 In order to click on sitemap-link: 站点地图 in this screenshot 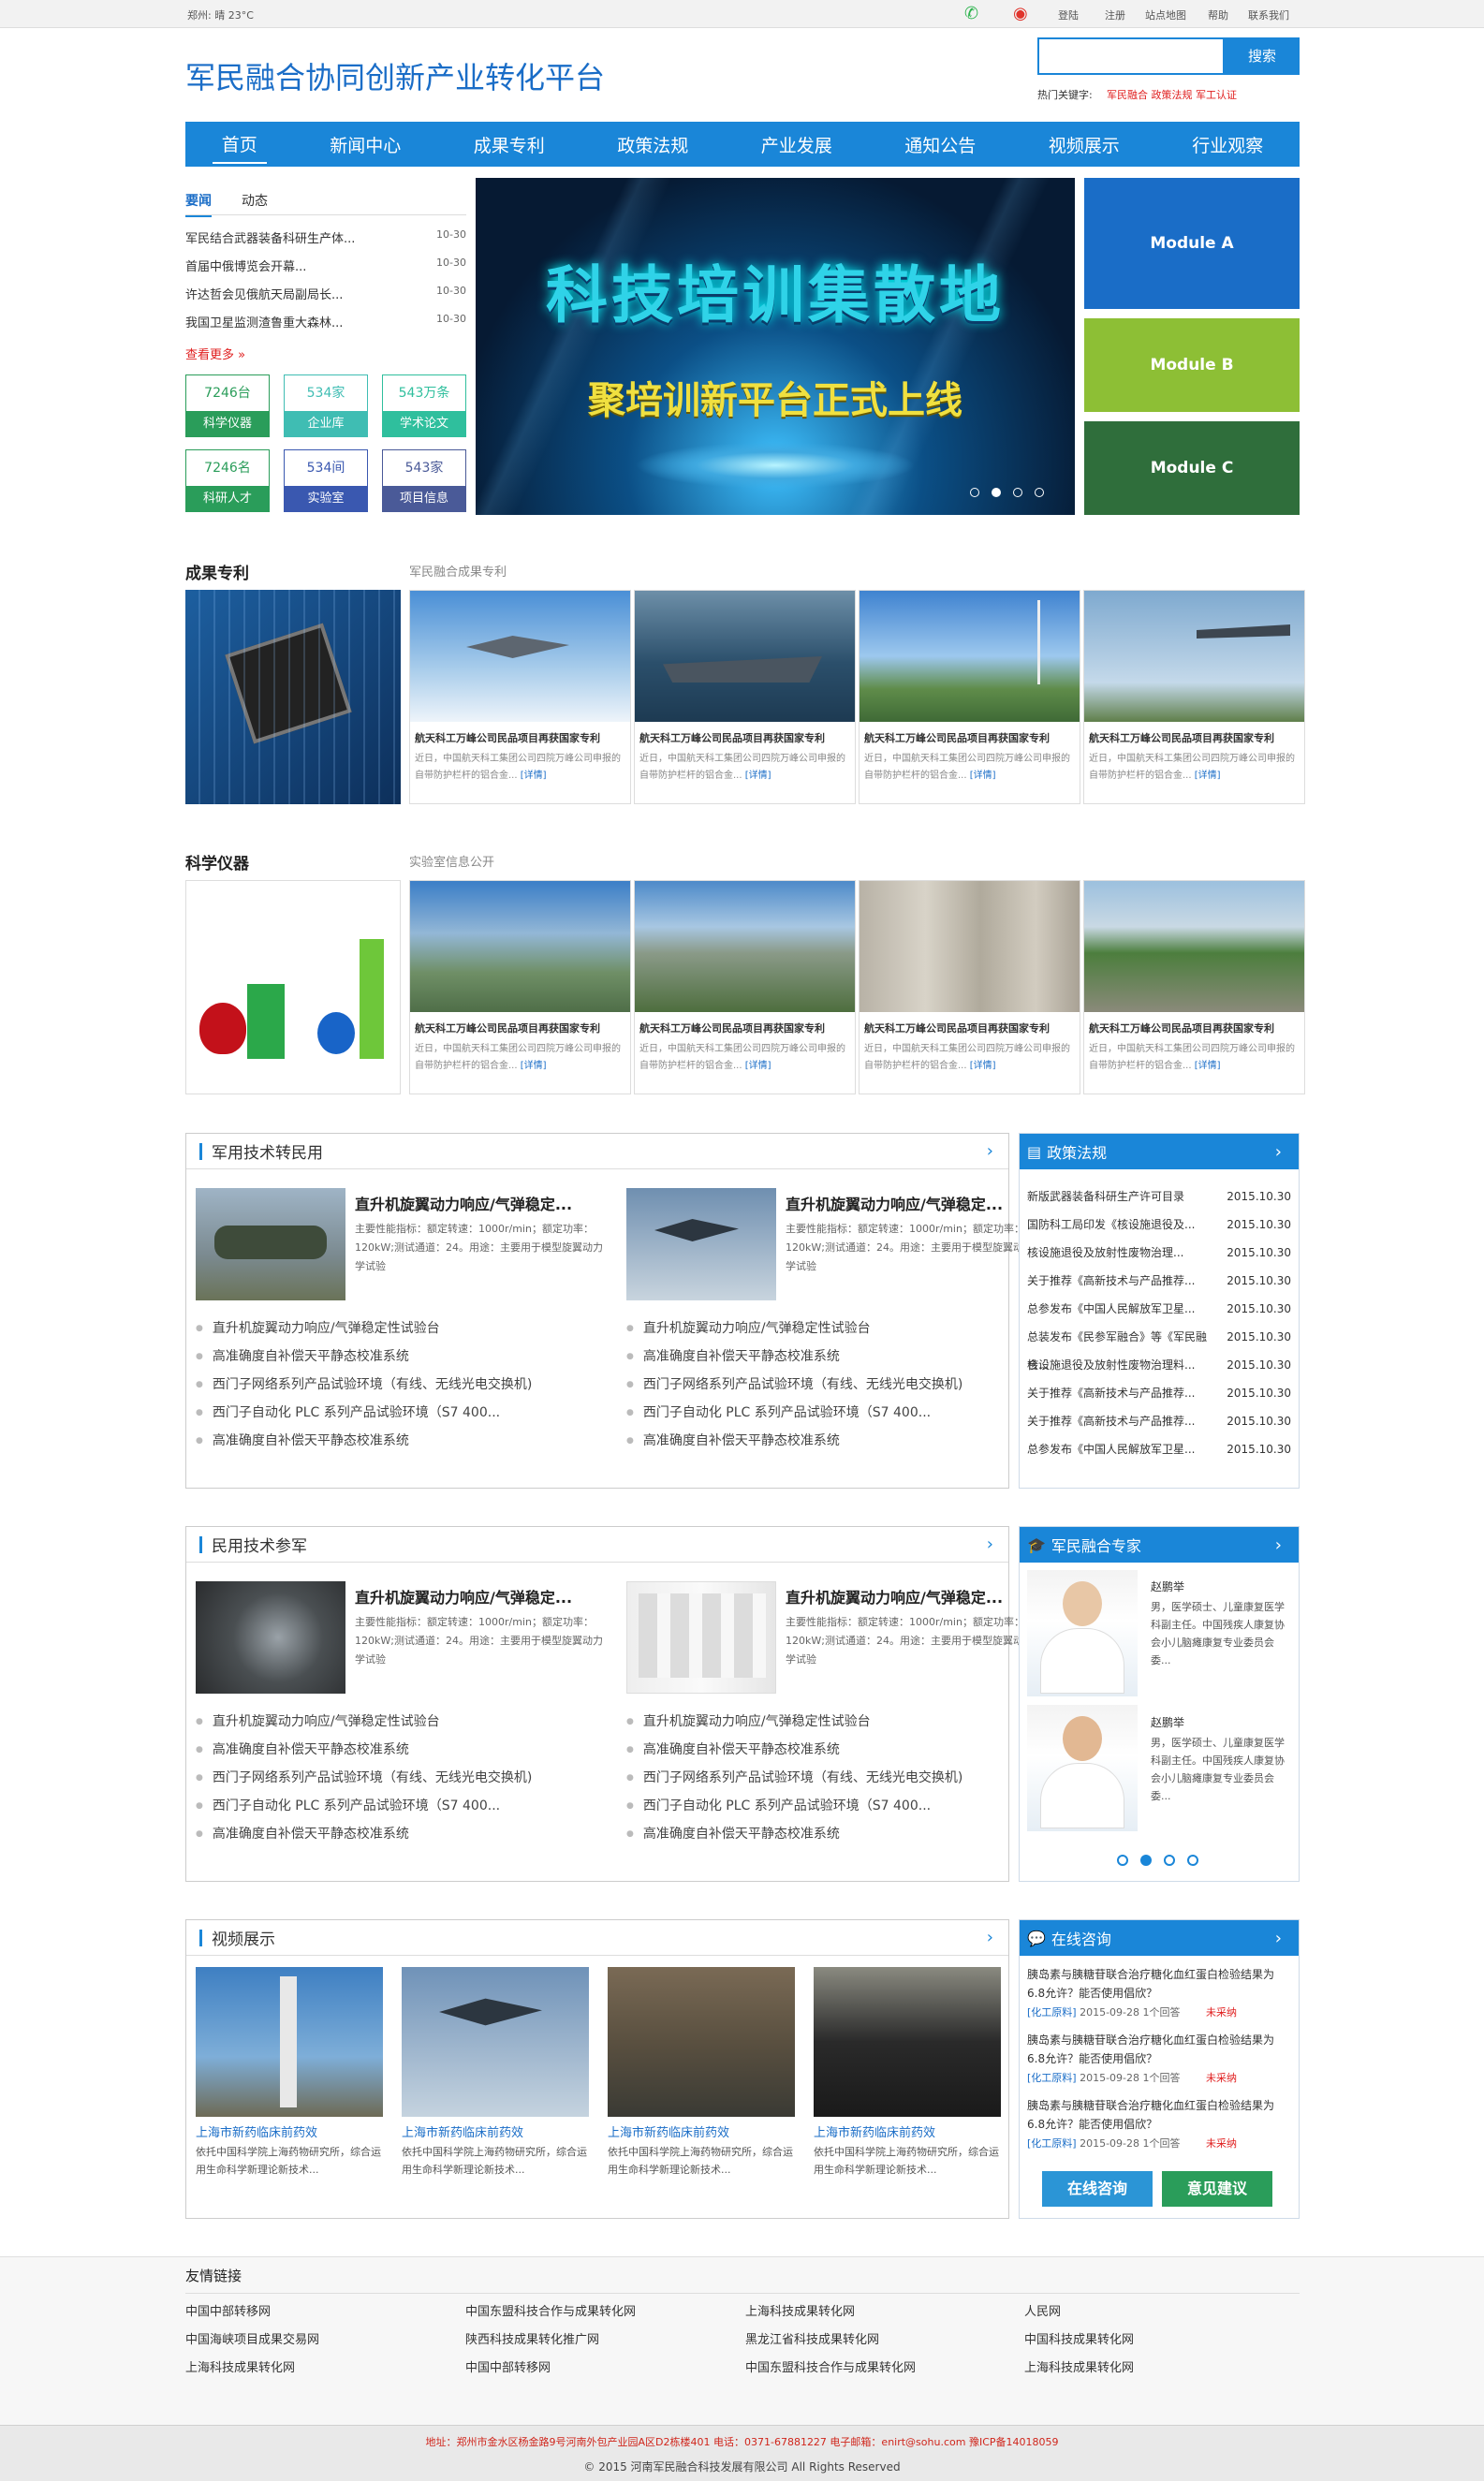, I will do `click(1165, 14)`.